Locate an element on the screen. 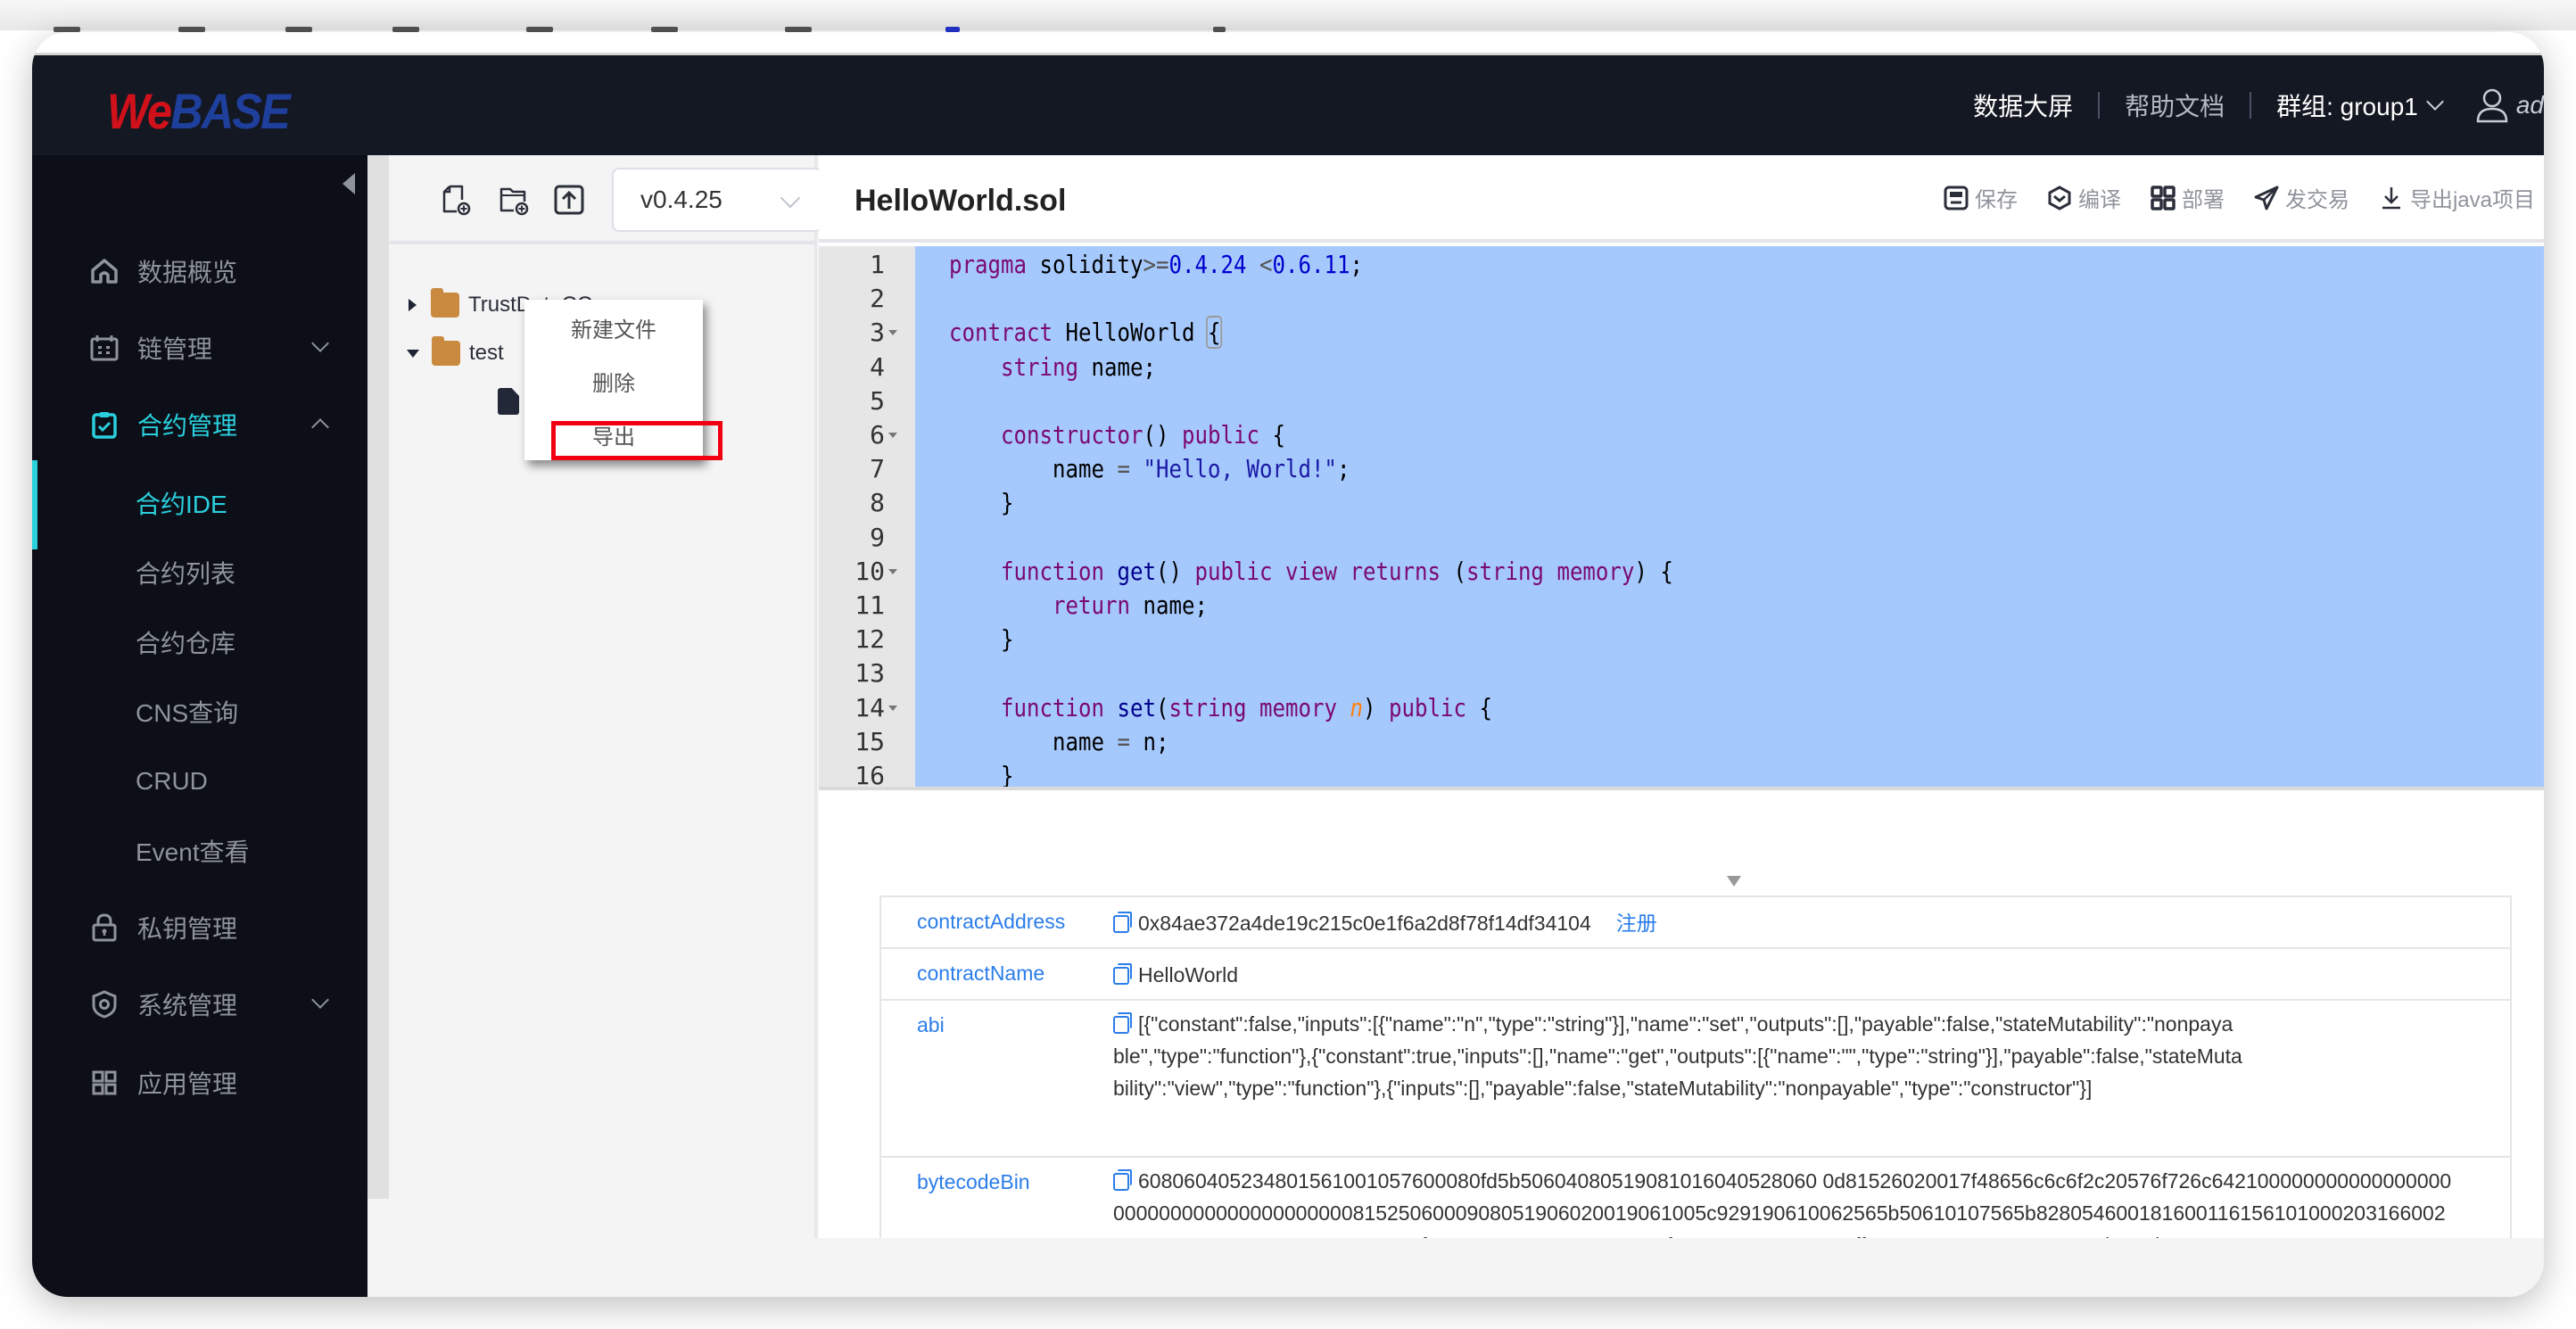 This screenshot has width=2576, height=1329. line-number: 1 is located at coordinates (877, 264).